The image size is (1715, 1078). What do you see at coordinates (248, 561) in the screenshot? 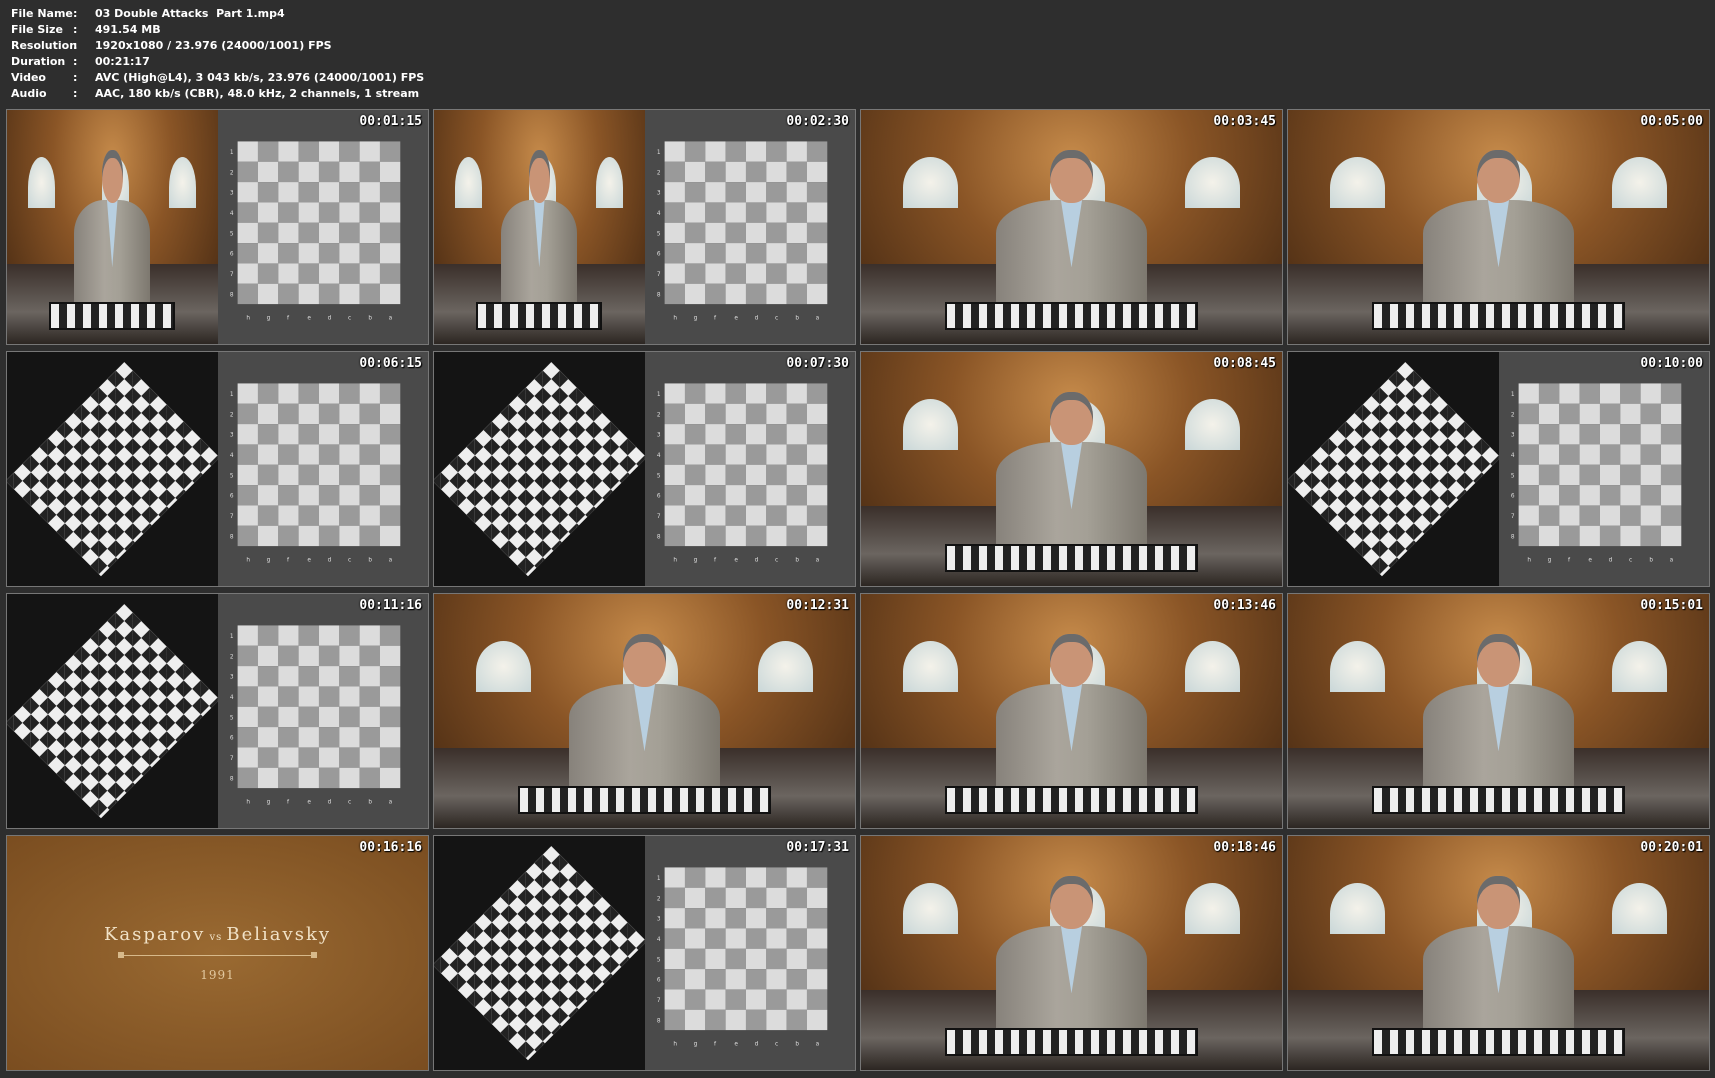
I see `file-label: h` at bounding box center [248, 561].